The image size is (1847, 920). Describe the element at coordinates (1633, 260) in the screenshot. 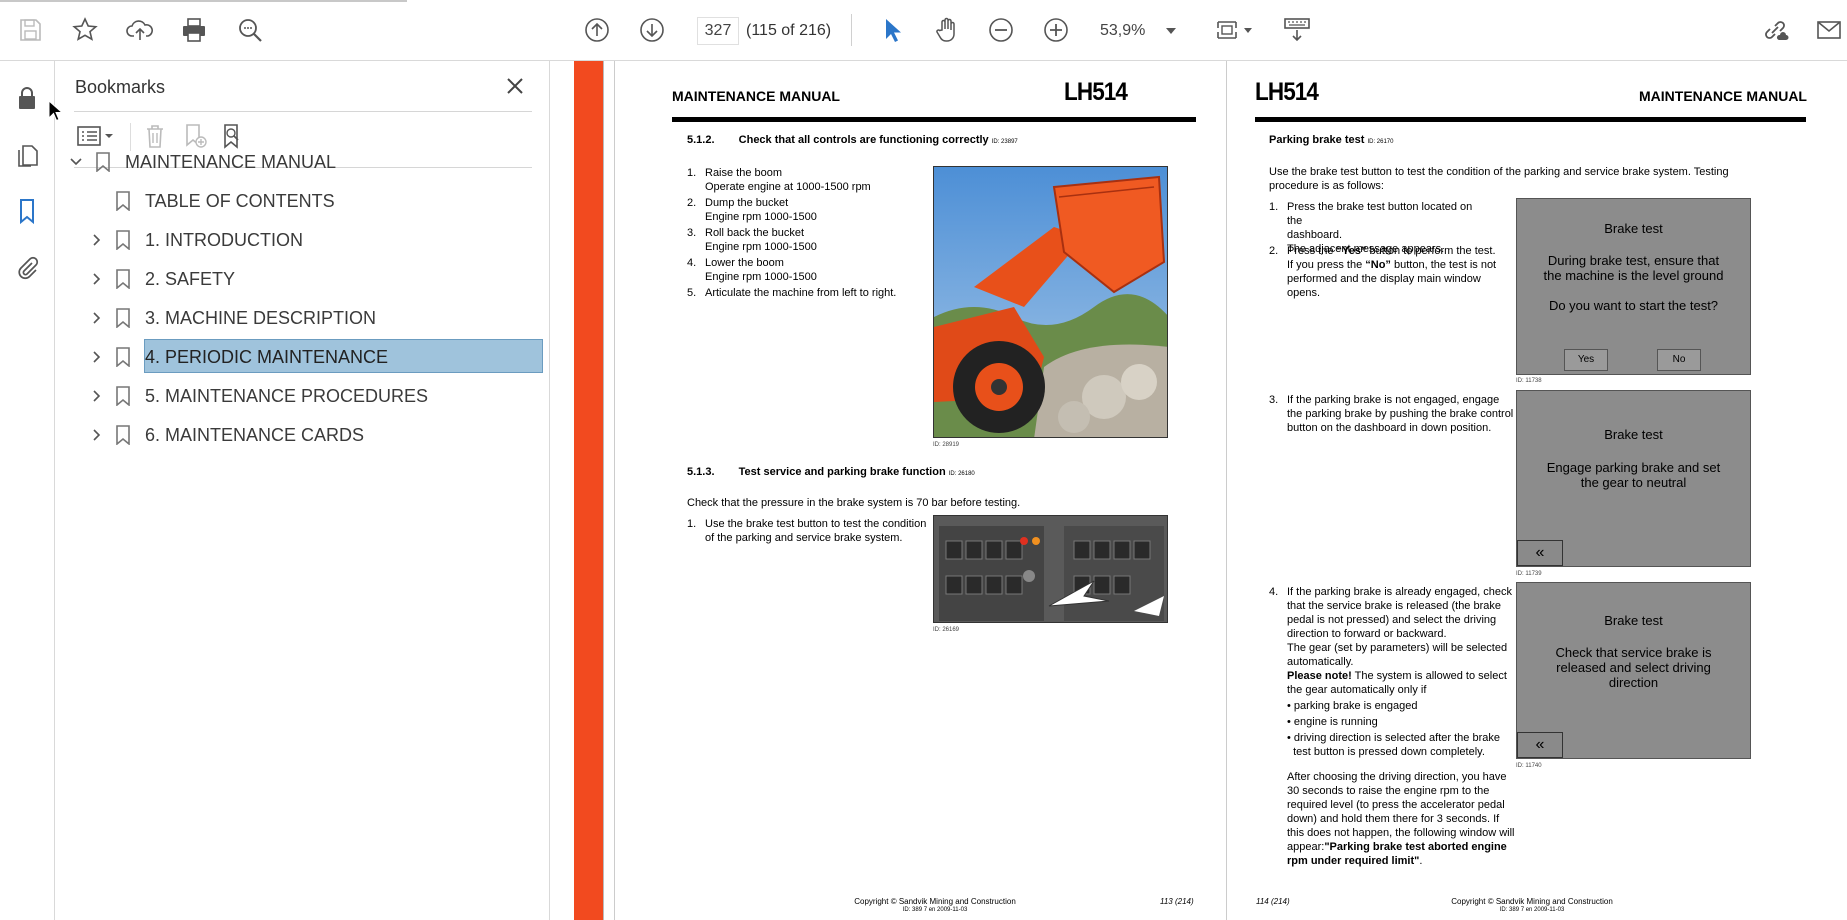

I see `screen-text: During brake test, ensure that` at that location.